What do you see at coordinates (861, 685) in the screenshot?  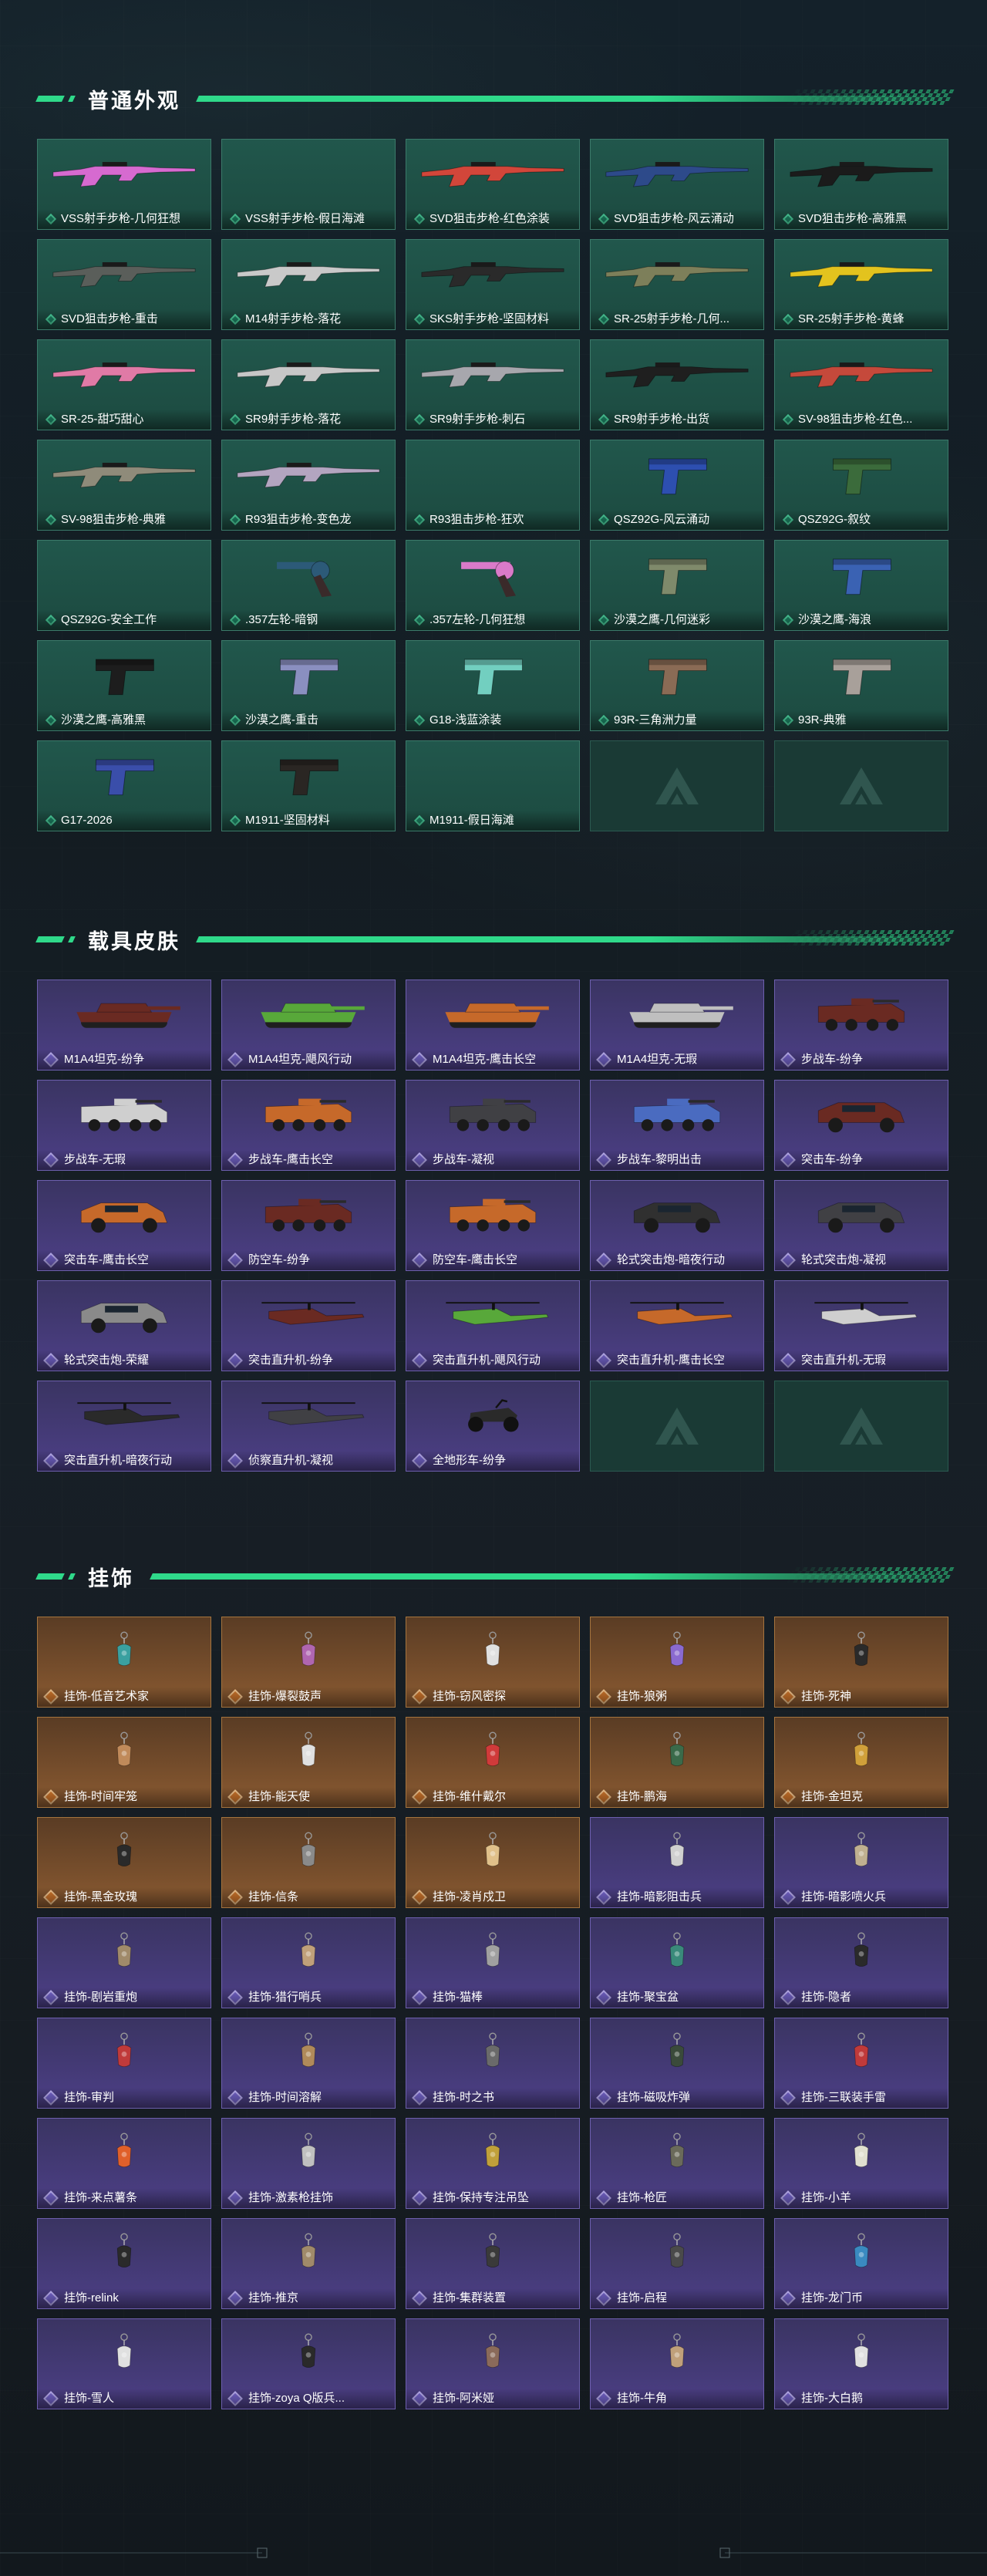 I see `item-card: 93R-典雅` at bounding box center [861, 685].